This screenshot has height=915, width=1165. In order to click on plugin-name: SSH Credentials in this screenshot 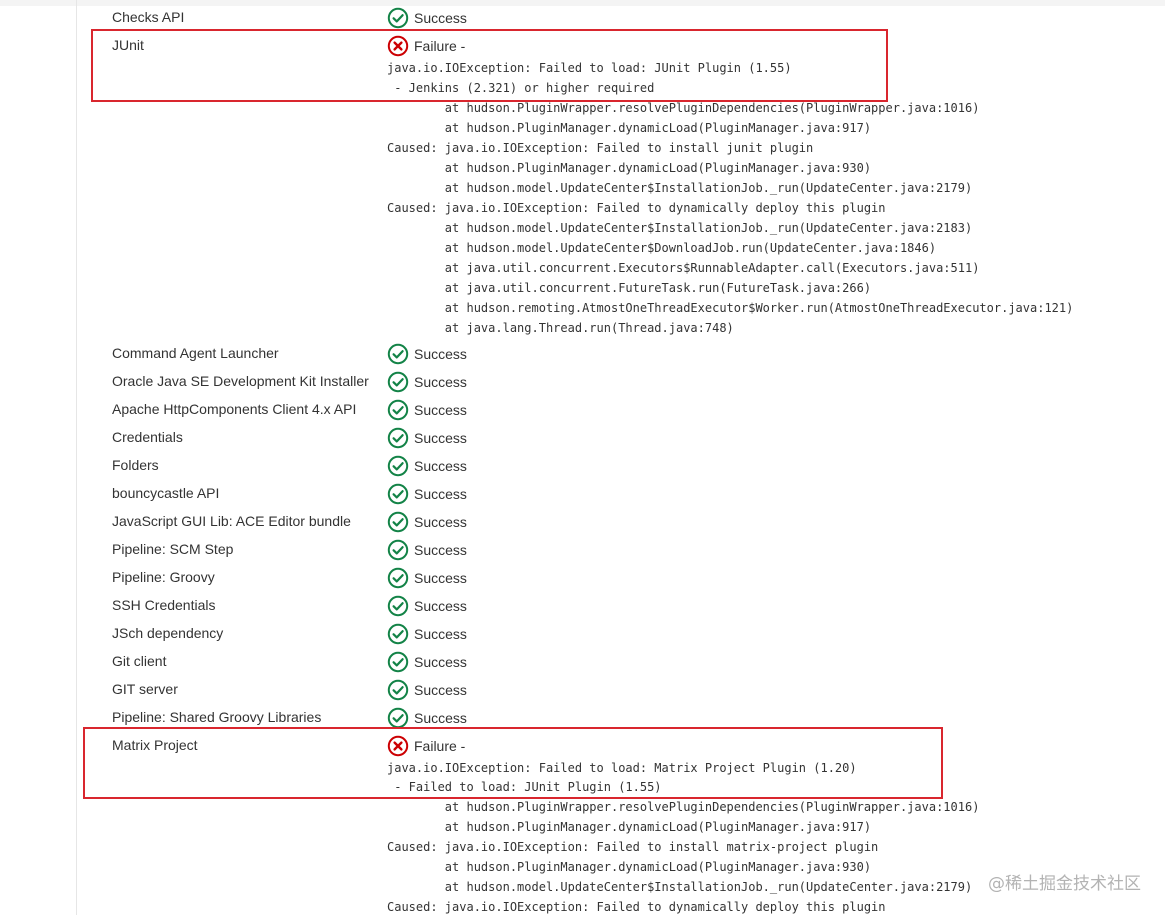, I will do `click(164, 605)`.